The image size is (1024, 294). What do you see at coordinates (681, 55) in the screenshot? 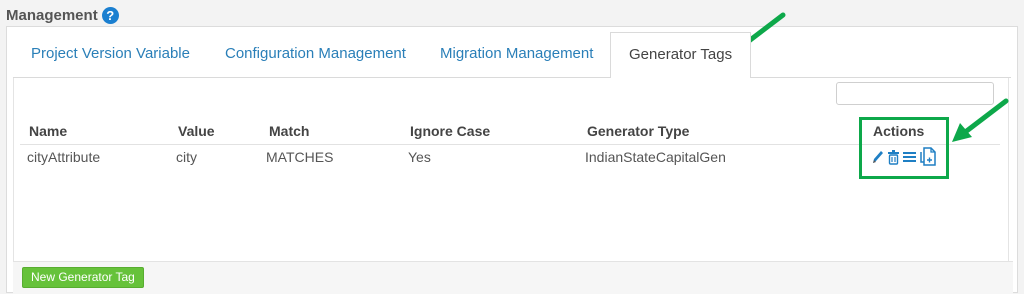
I see `tab-generator-tags: Generator Tags` at bounding box center [681, 55].